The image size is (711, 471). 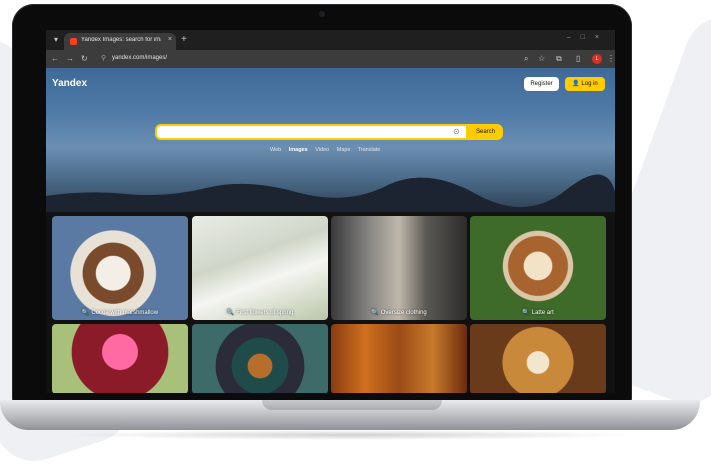 I want to click on services-nav: Web Images Video Maps Translate, so click(x=328, y=150).